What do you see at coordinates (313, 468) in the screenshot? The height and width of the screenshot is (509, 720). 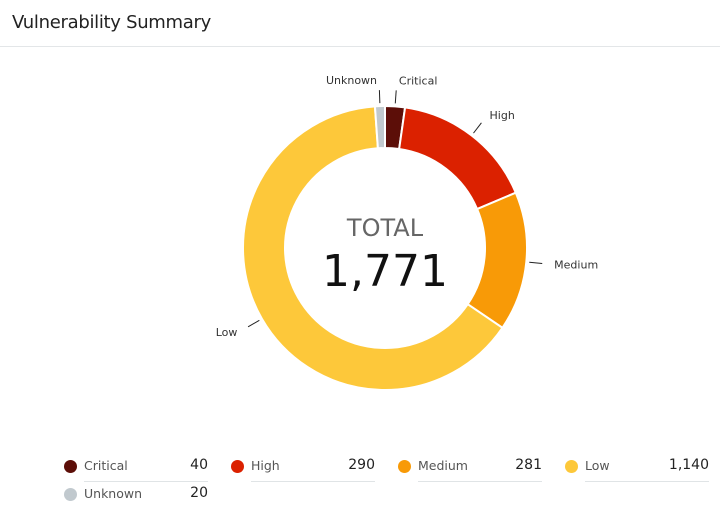 I see `legend-item-high: High 290` at bounding box center [313, 468].